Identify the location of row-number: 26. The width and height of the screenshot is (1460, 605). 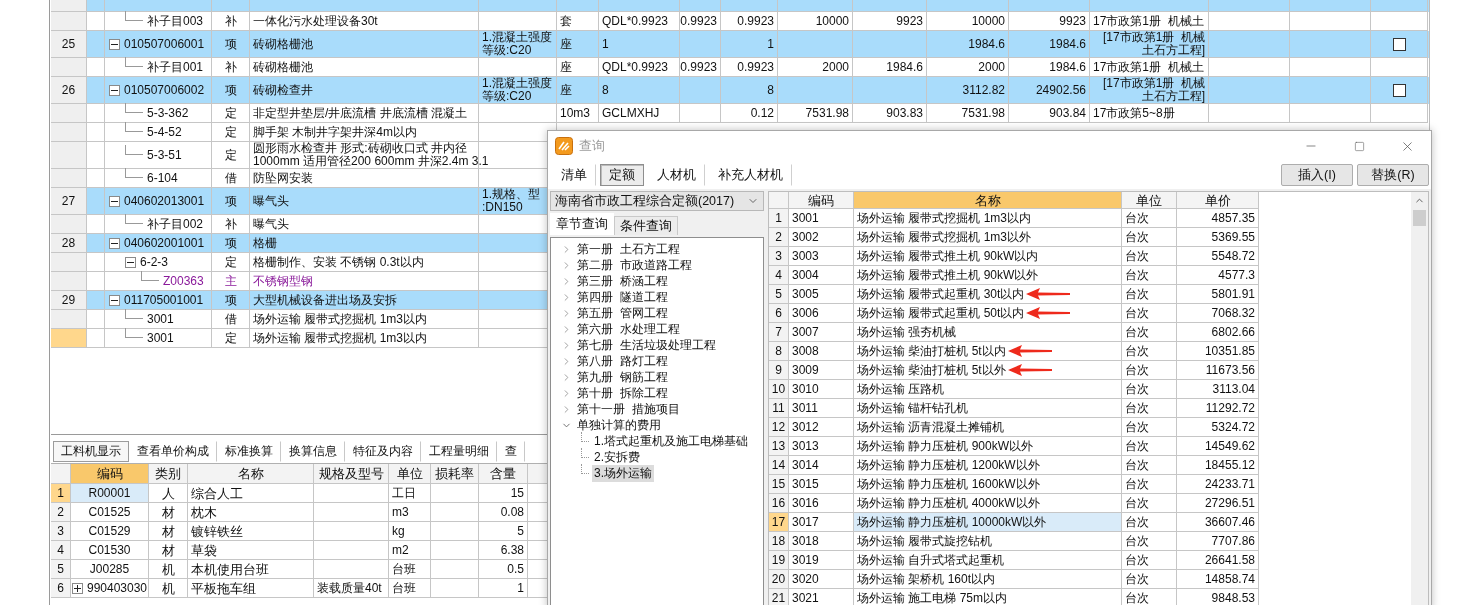
(68, 90).